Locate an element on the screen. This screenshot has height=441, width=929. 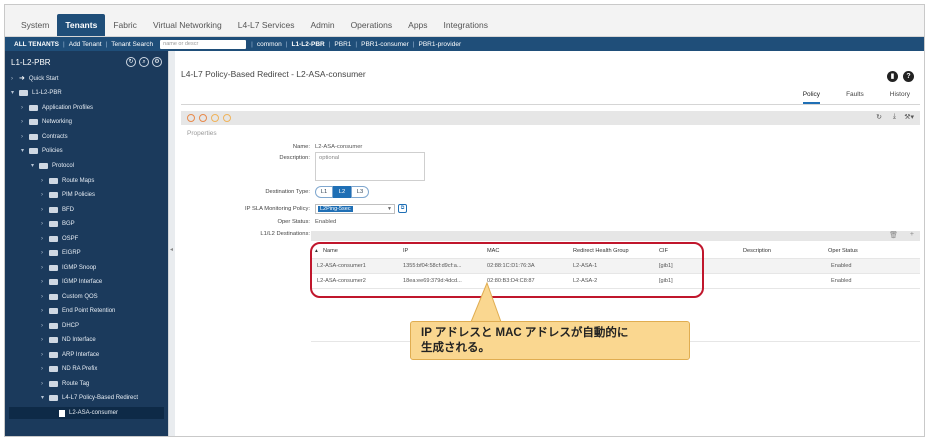
tab-virtual-networking: Virtual Networking is located at coordinates (187, 25).